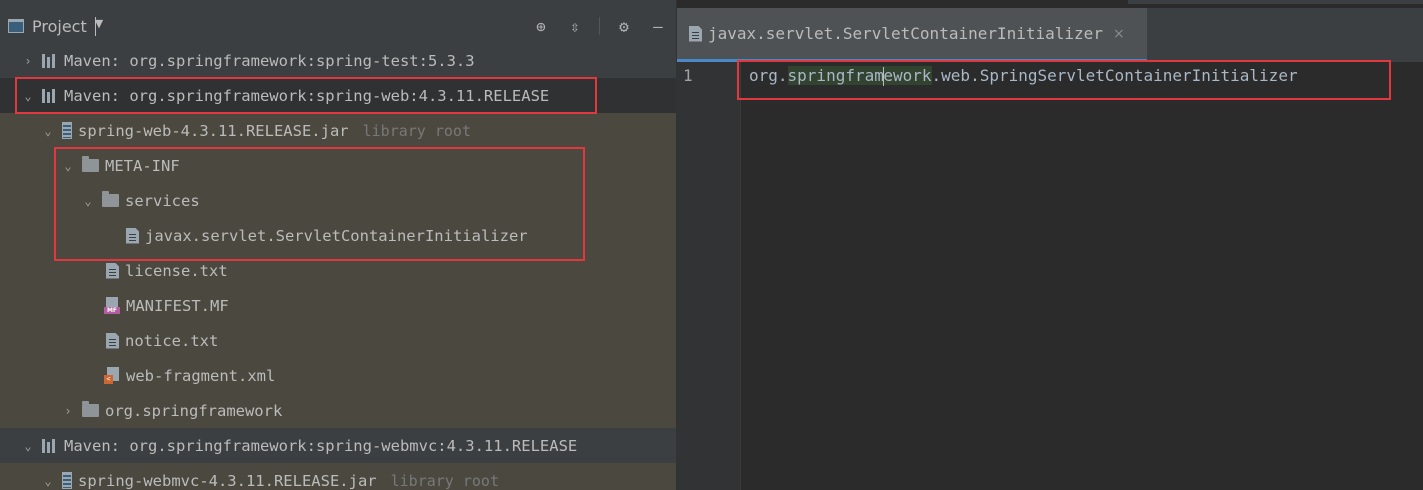 The width and height of the screenshot is (1423, 490). What do you see at coordinates (338, 305) in the screenshot?
I see `tree-item-manifest: MF MANIFEST.MF` at bounding box center [338, 305].